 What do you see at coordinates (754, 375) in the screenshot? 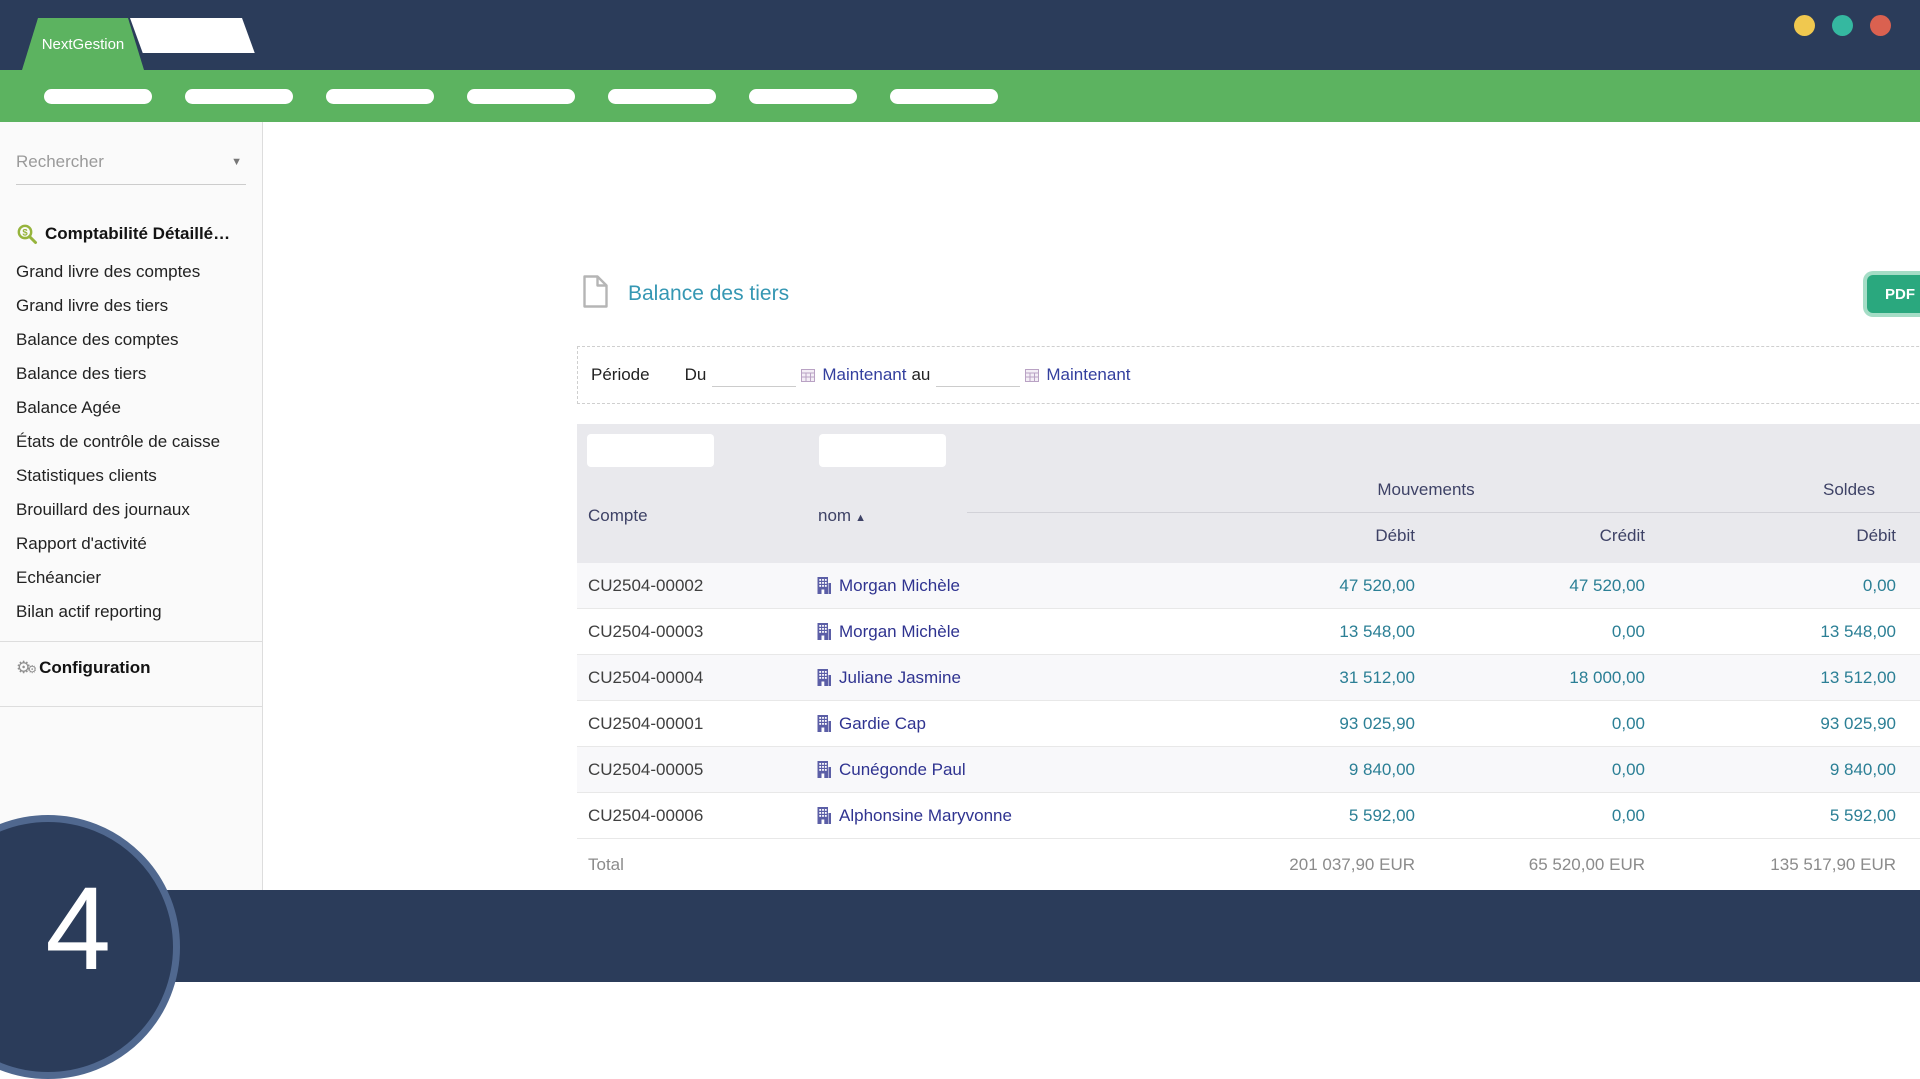
I see `period-from-input` at bounding box center [754, 375].